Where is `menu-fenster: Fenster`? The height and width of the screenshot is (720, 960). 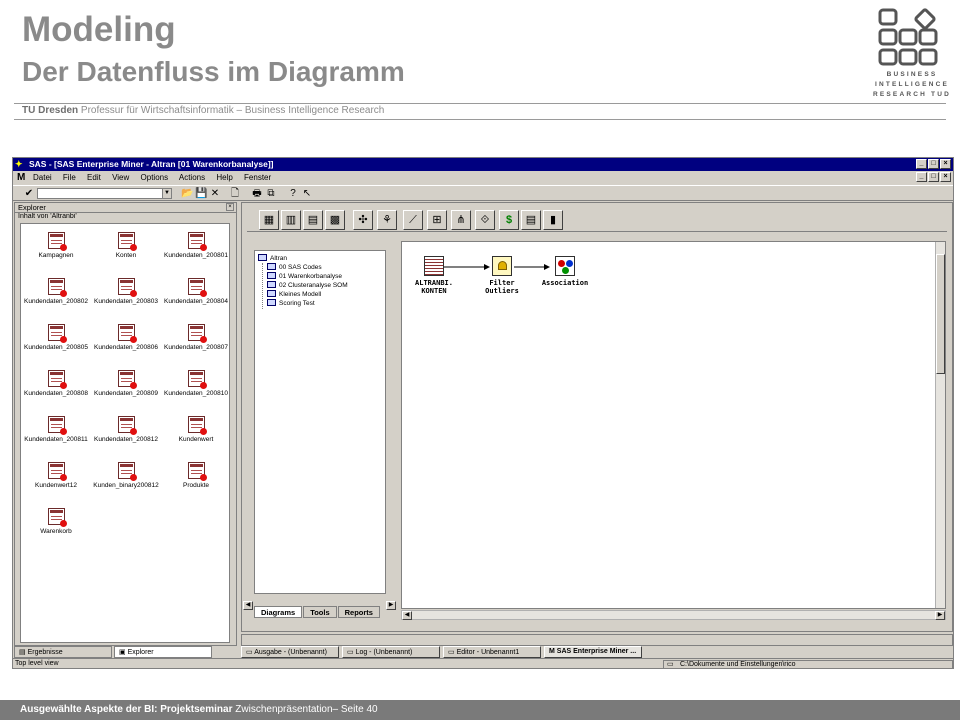
menu-fenster: Fenster is located at coordinates (257, 177).